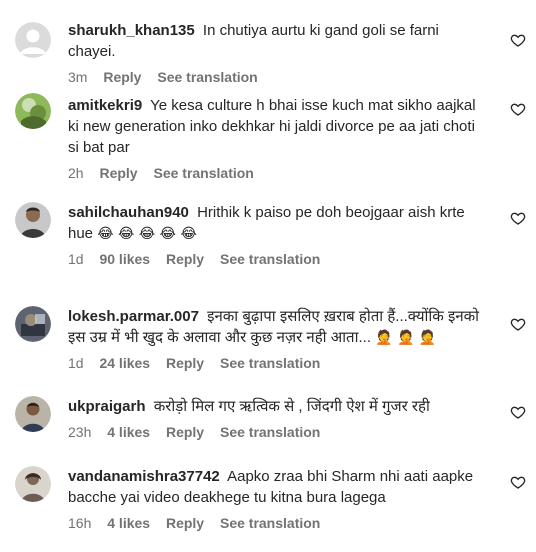  I want to click on comment-meta: 23h 4 likes Reply See translation, so click(278, 432).